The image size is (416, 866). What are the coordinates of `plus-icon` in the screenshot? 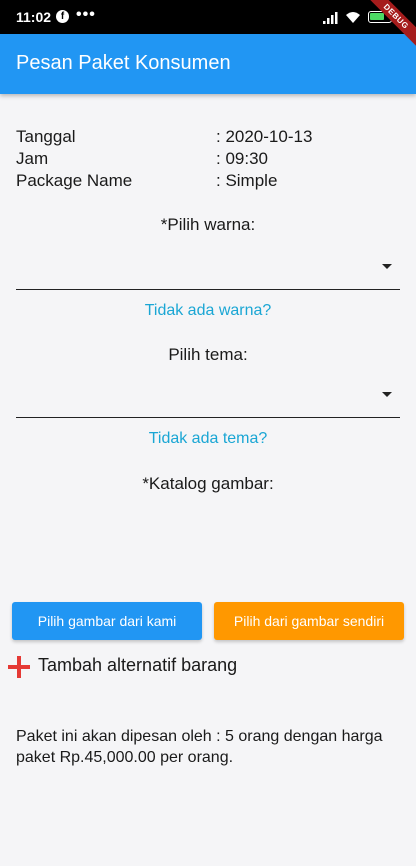 It's located at (19, 667).